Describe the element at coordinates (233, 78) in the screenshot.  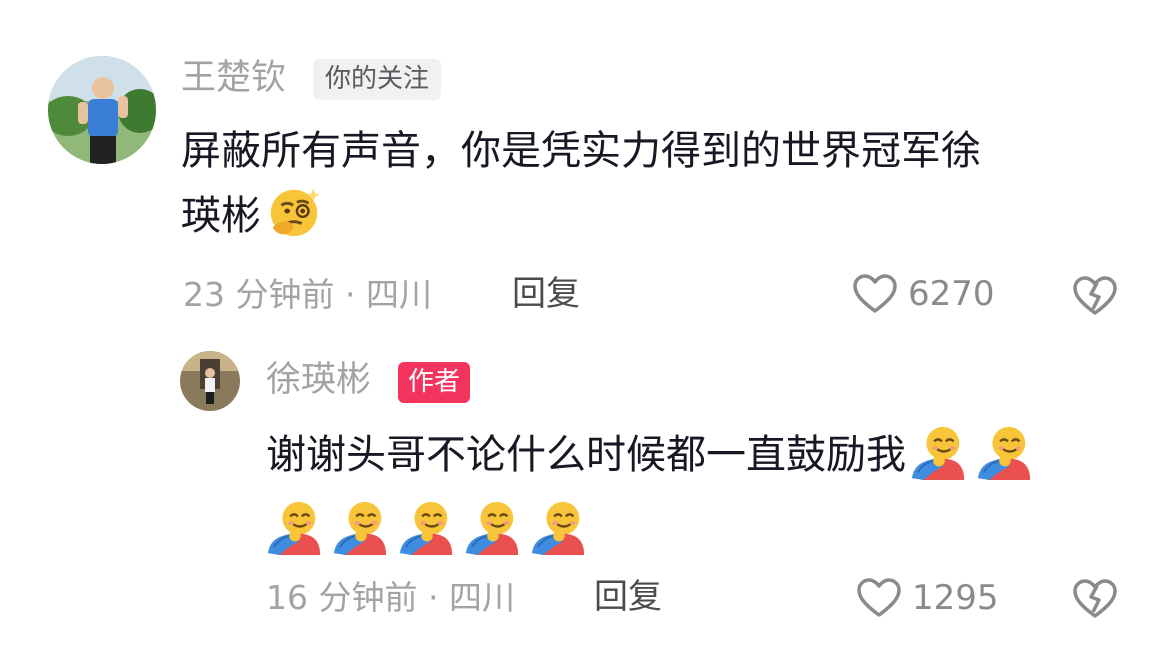
I see `comment-username: 王楚钦` at that location.